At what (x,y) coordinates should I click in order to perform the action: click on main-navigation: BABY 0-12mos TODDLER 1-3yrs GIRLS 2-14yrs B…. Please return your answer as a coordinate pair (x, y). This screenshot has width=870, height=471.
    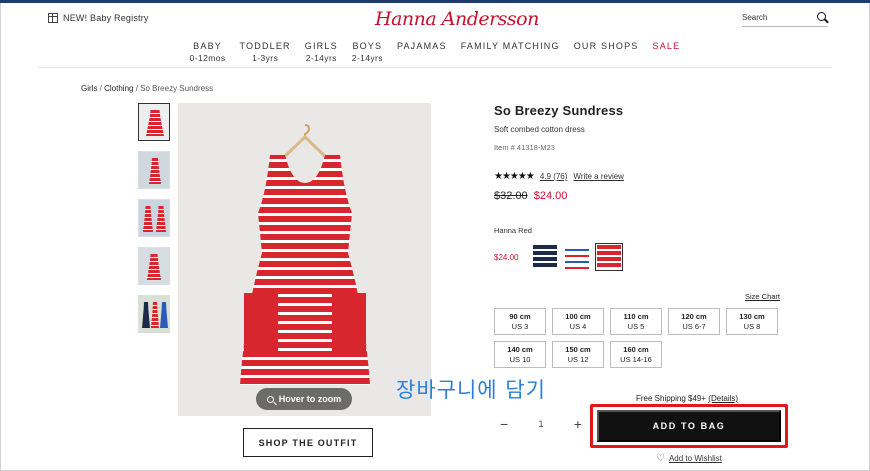
    Looking at the image, I should click on (435, 52).